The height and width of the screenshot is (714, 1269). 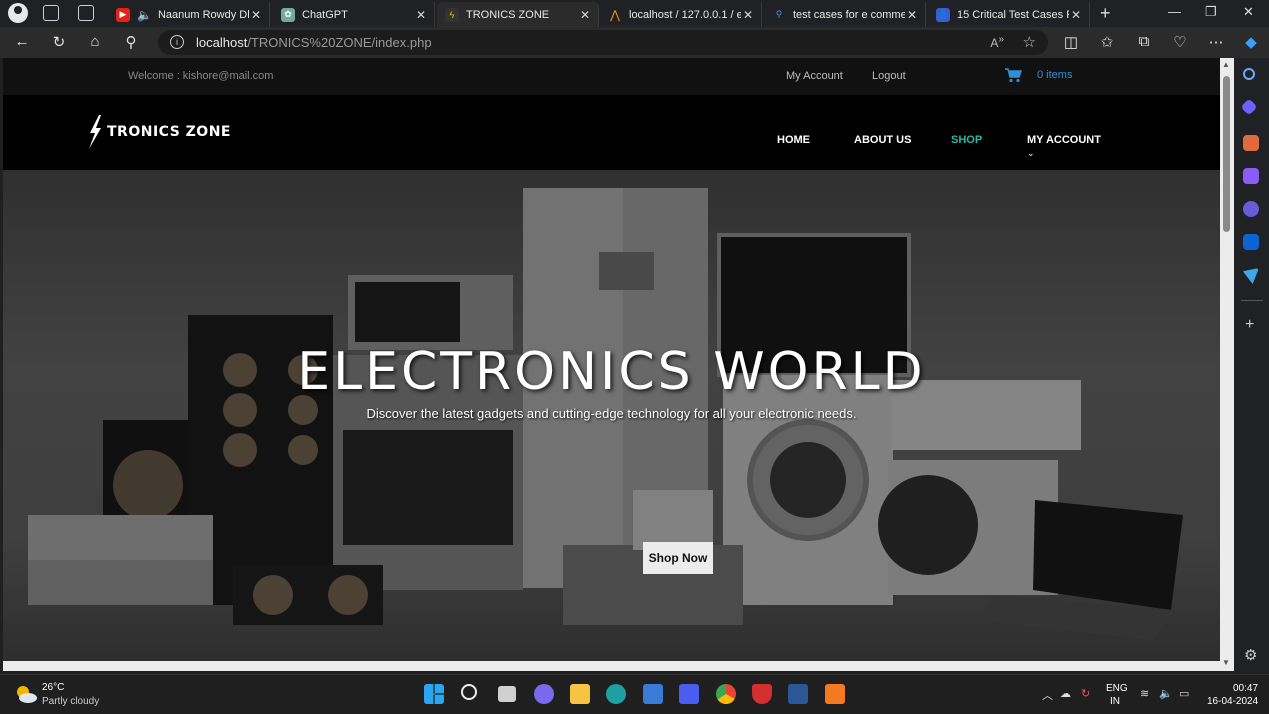 I want to click on task-view-icon, so click(x=507, y=694).